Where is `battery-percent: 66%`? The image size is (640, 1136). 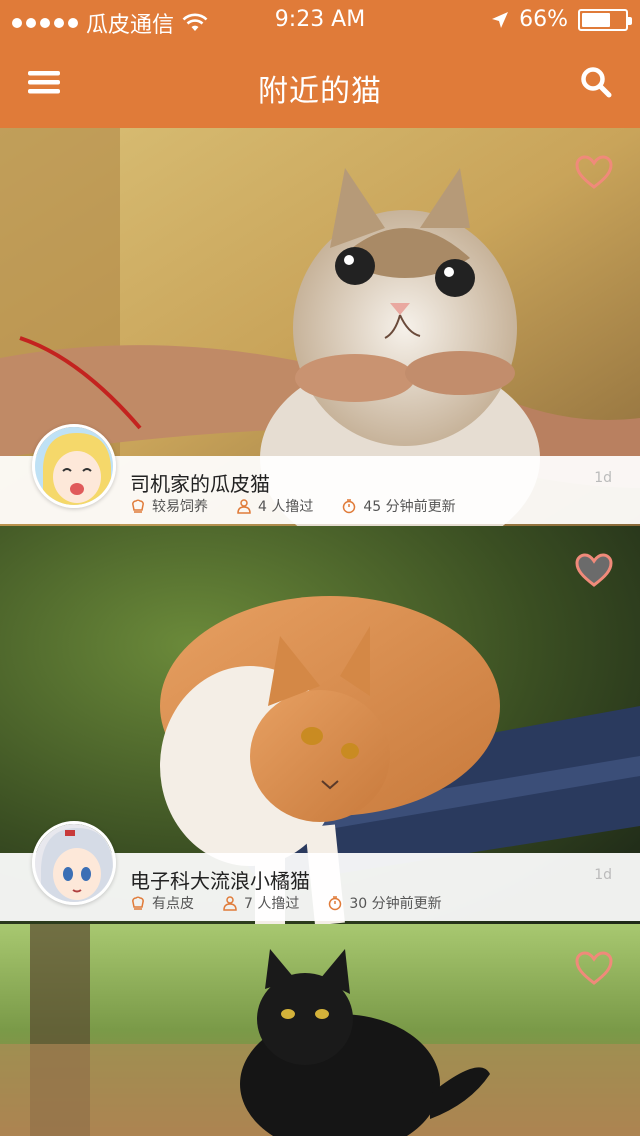
battery-percent: 66% is located at coordinates (543, 19).